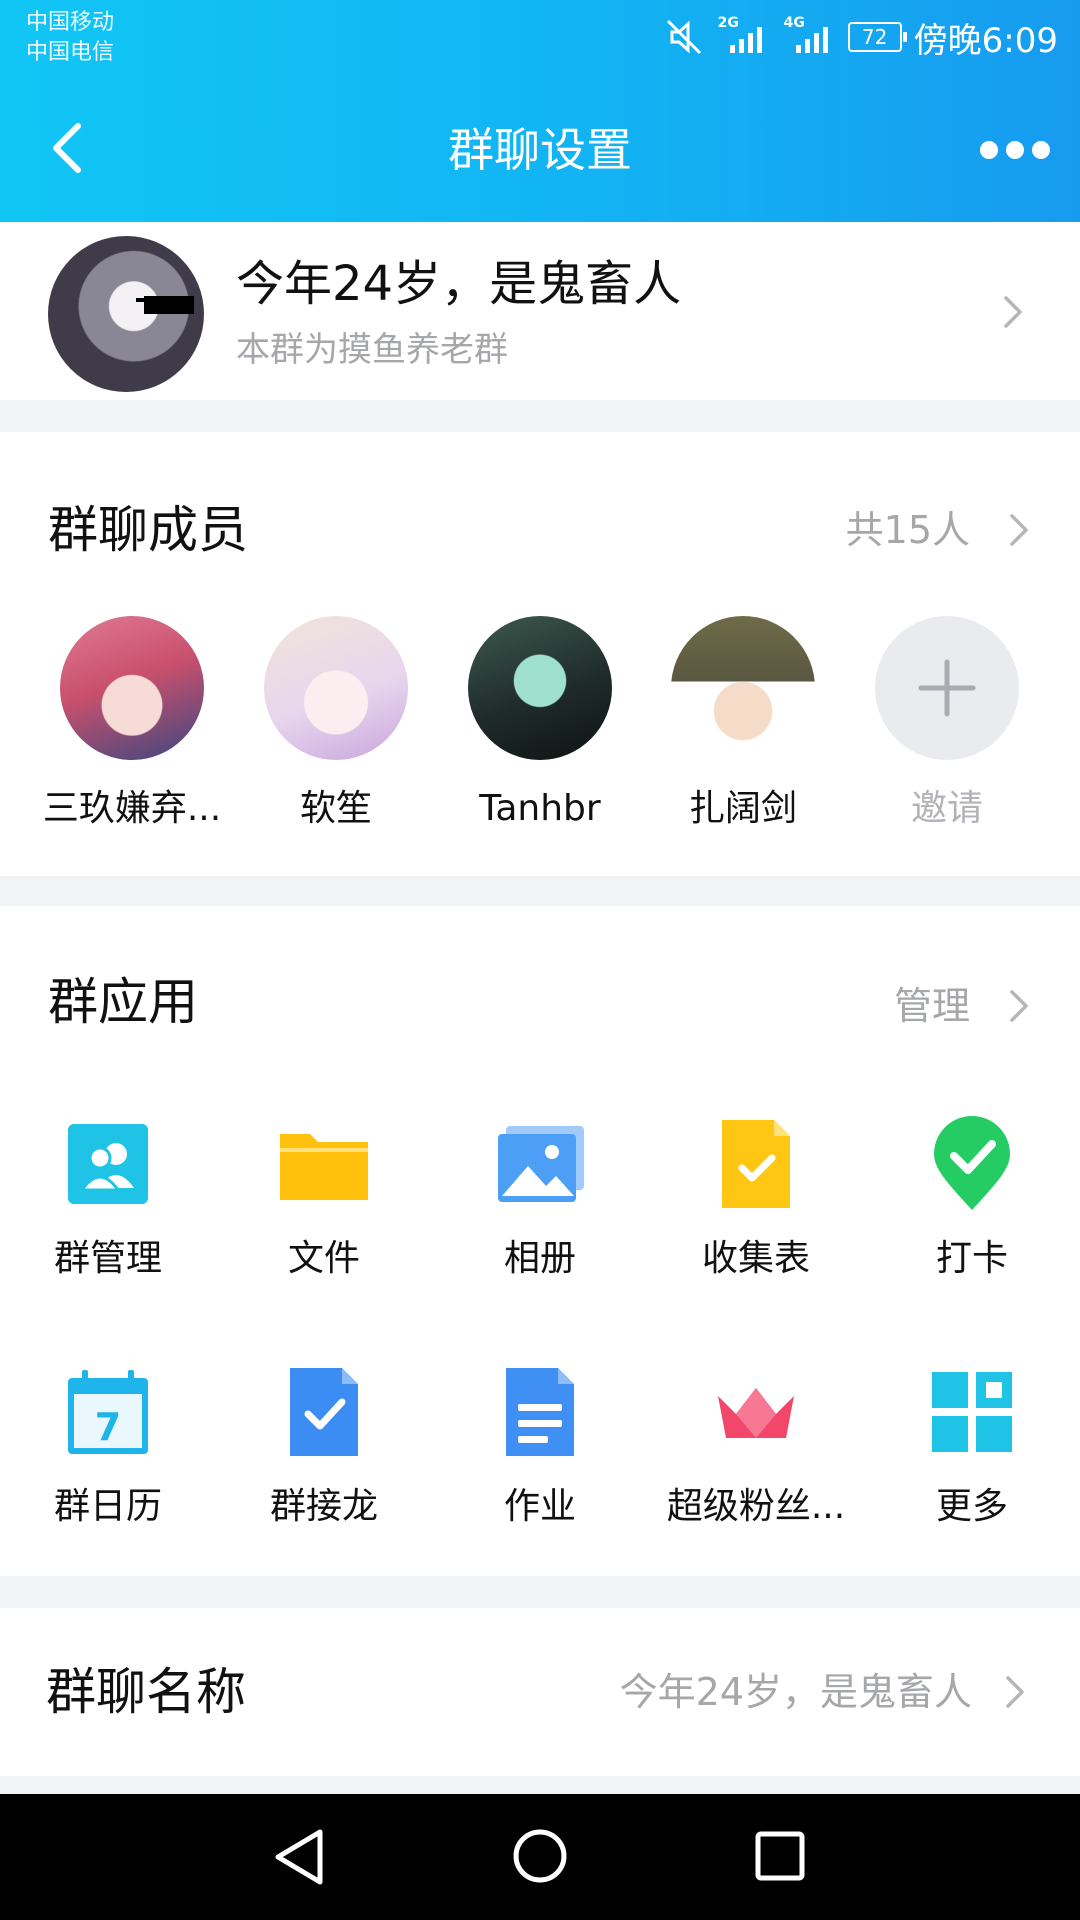  I want to click on manage-apps-link: 管理, so click(932, 1006).